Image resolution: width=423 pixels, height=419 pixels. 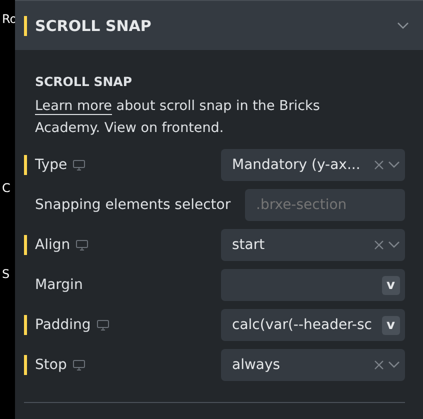 What do you see at coordinates (325, 205) in the screenshot?
I see `input-field: .brxe-section` at bounding box center [325, 205].